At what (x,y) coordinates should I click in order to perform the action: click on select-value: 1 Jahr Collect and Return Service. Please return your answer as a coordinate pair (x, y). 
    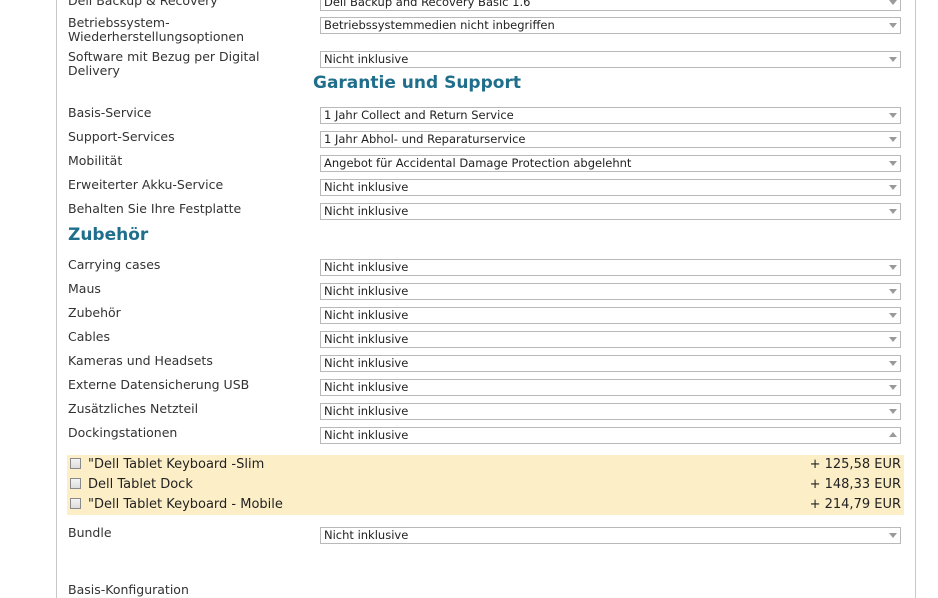
    Looking at the image, I should click on (419, 115).